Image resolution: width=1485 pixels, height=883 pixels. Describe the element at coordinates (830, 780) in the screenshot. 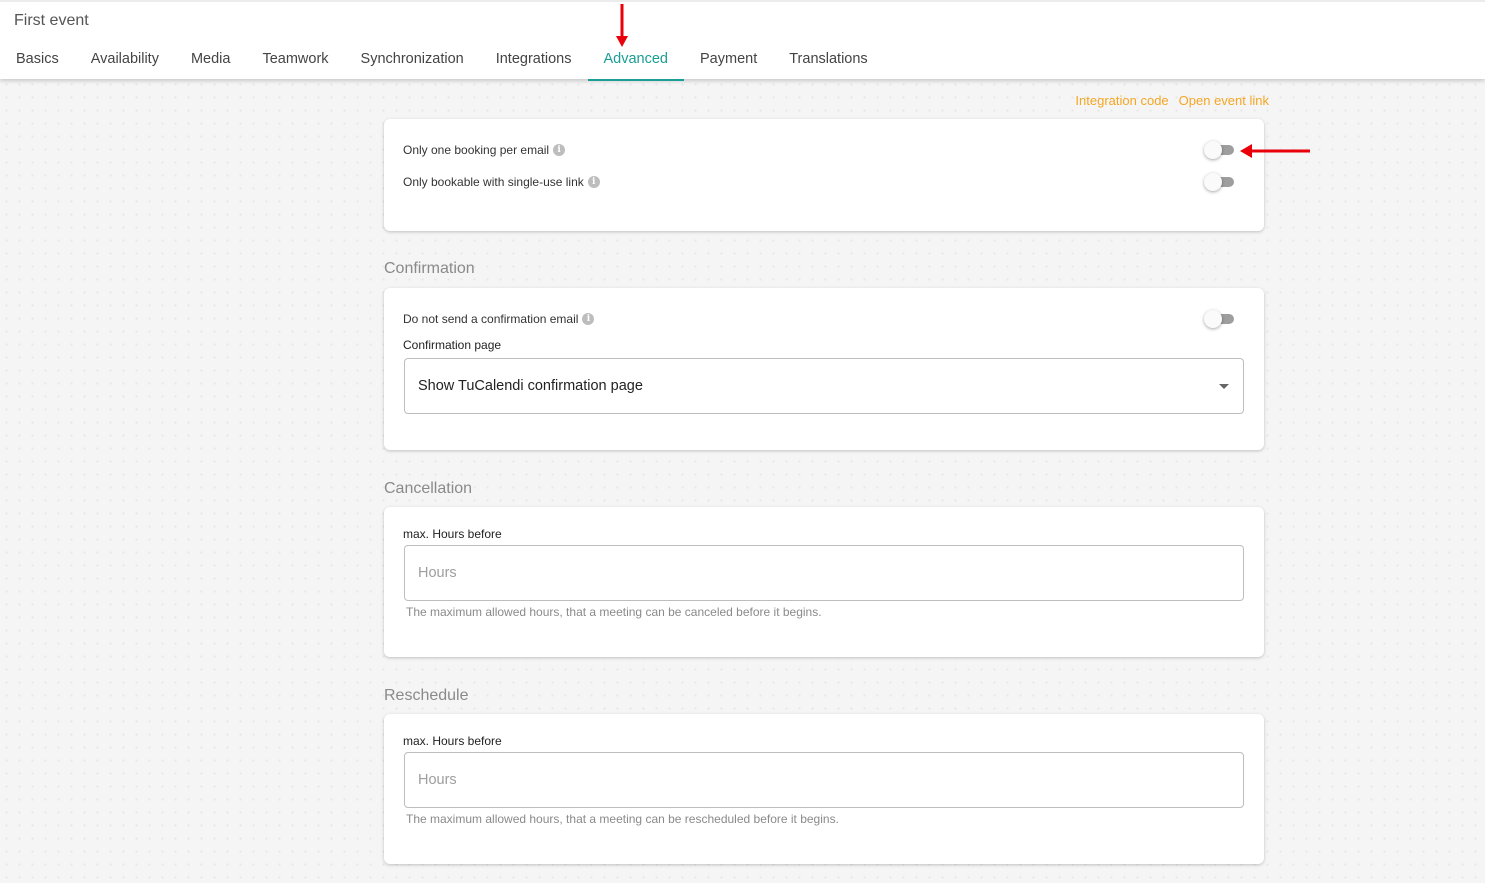

I see `reschedule-hours-input` at that location.